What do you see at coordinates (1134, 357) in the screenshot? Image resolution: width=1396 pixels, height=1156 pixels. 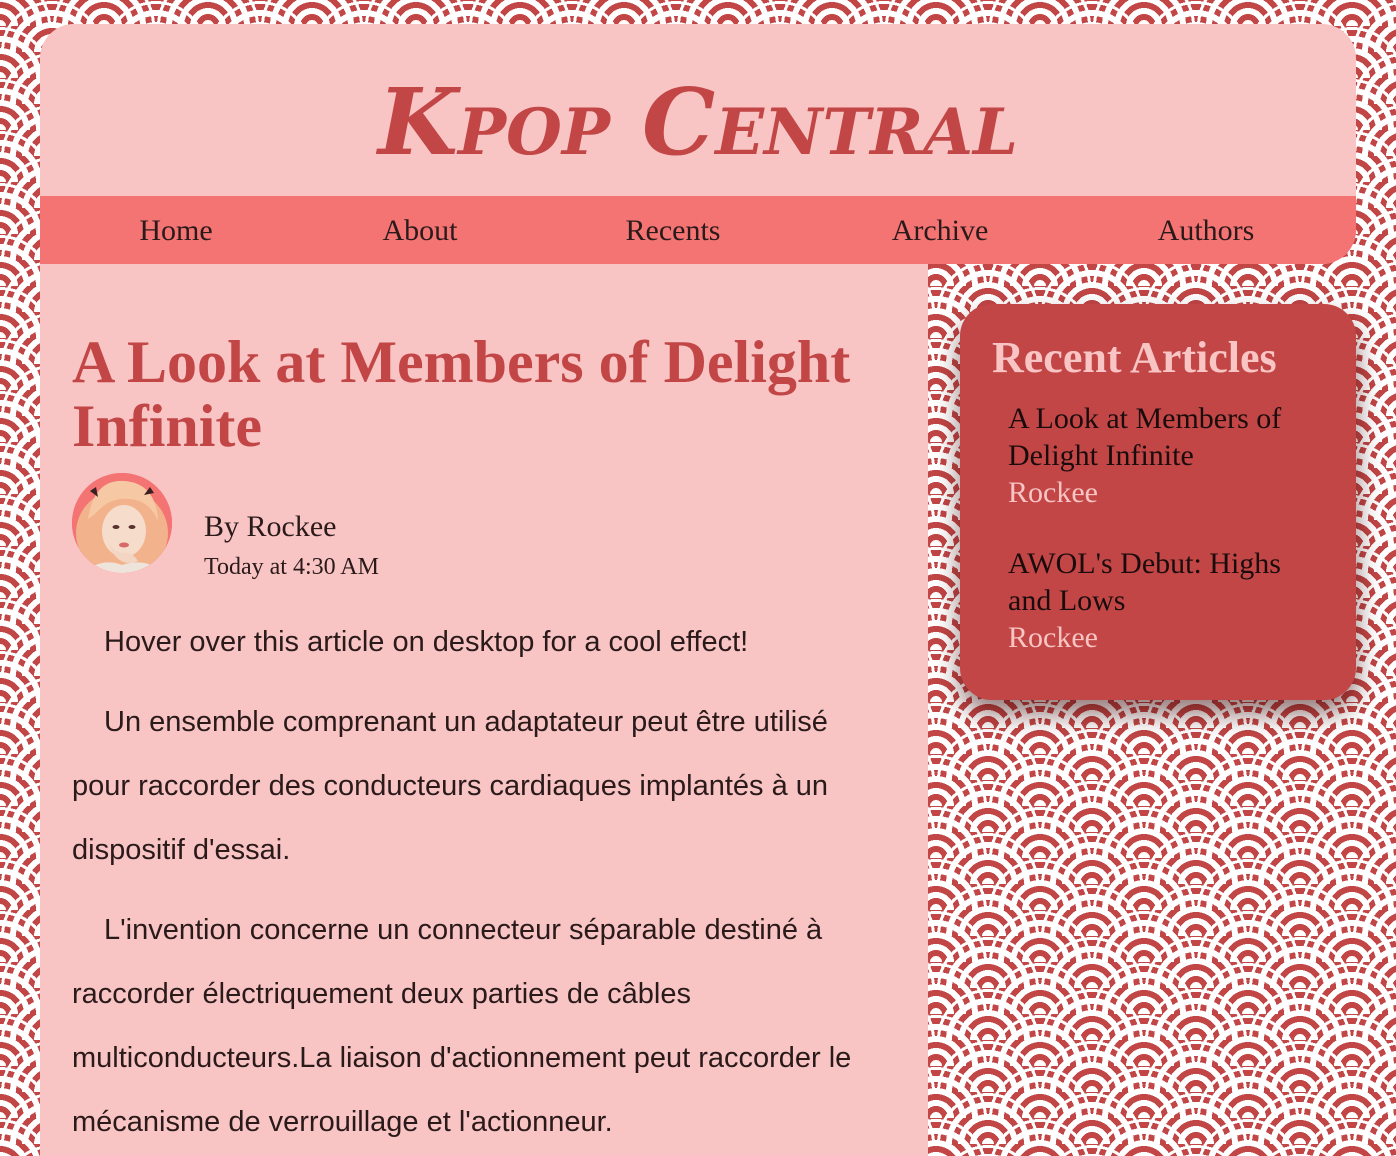 I see `recent-articles-heading: Recent Articles` at bounding box center [1134, 357].